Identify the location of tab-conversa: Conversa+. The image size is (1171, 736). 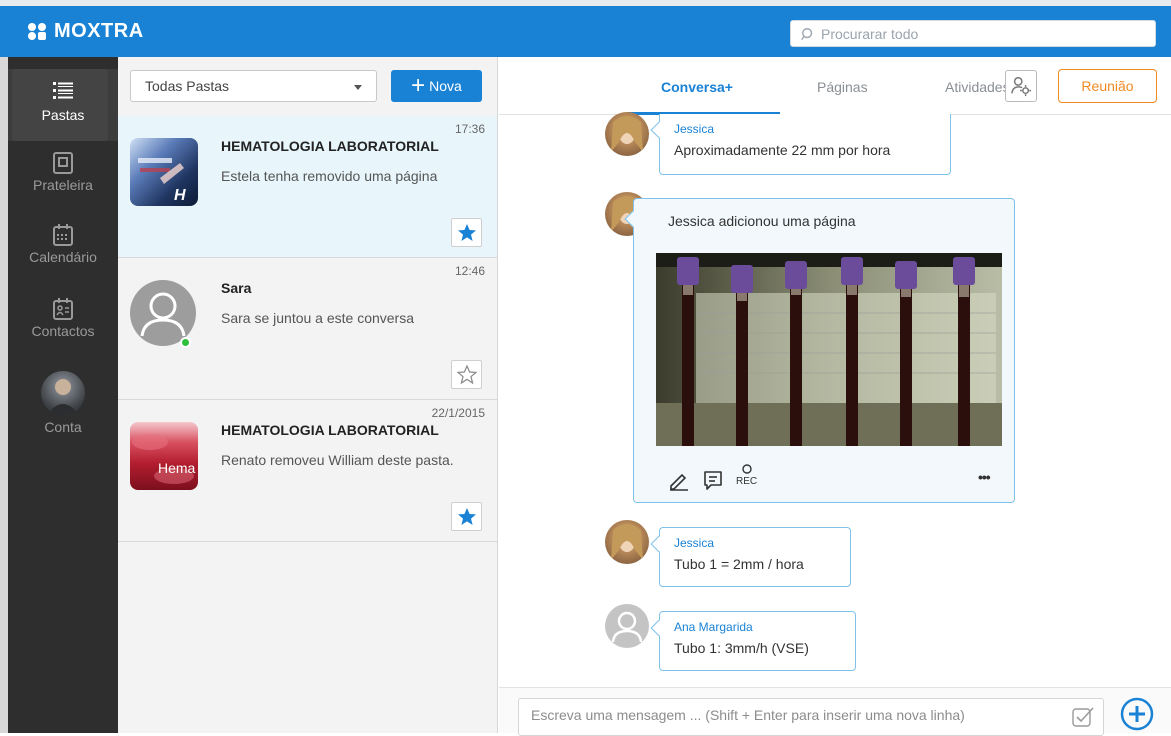
(697, 87).